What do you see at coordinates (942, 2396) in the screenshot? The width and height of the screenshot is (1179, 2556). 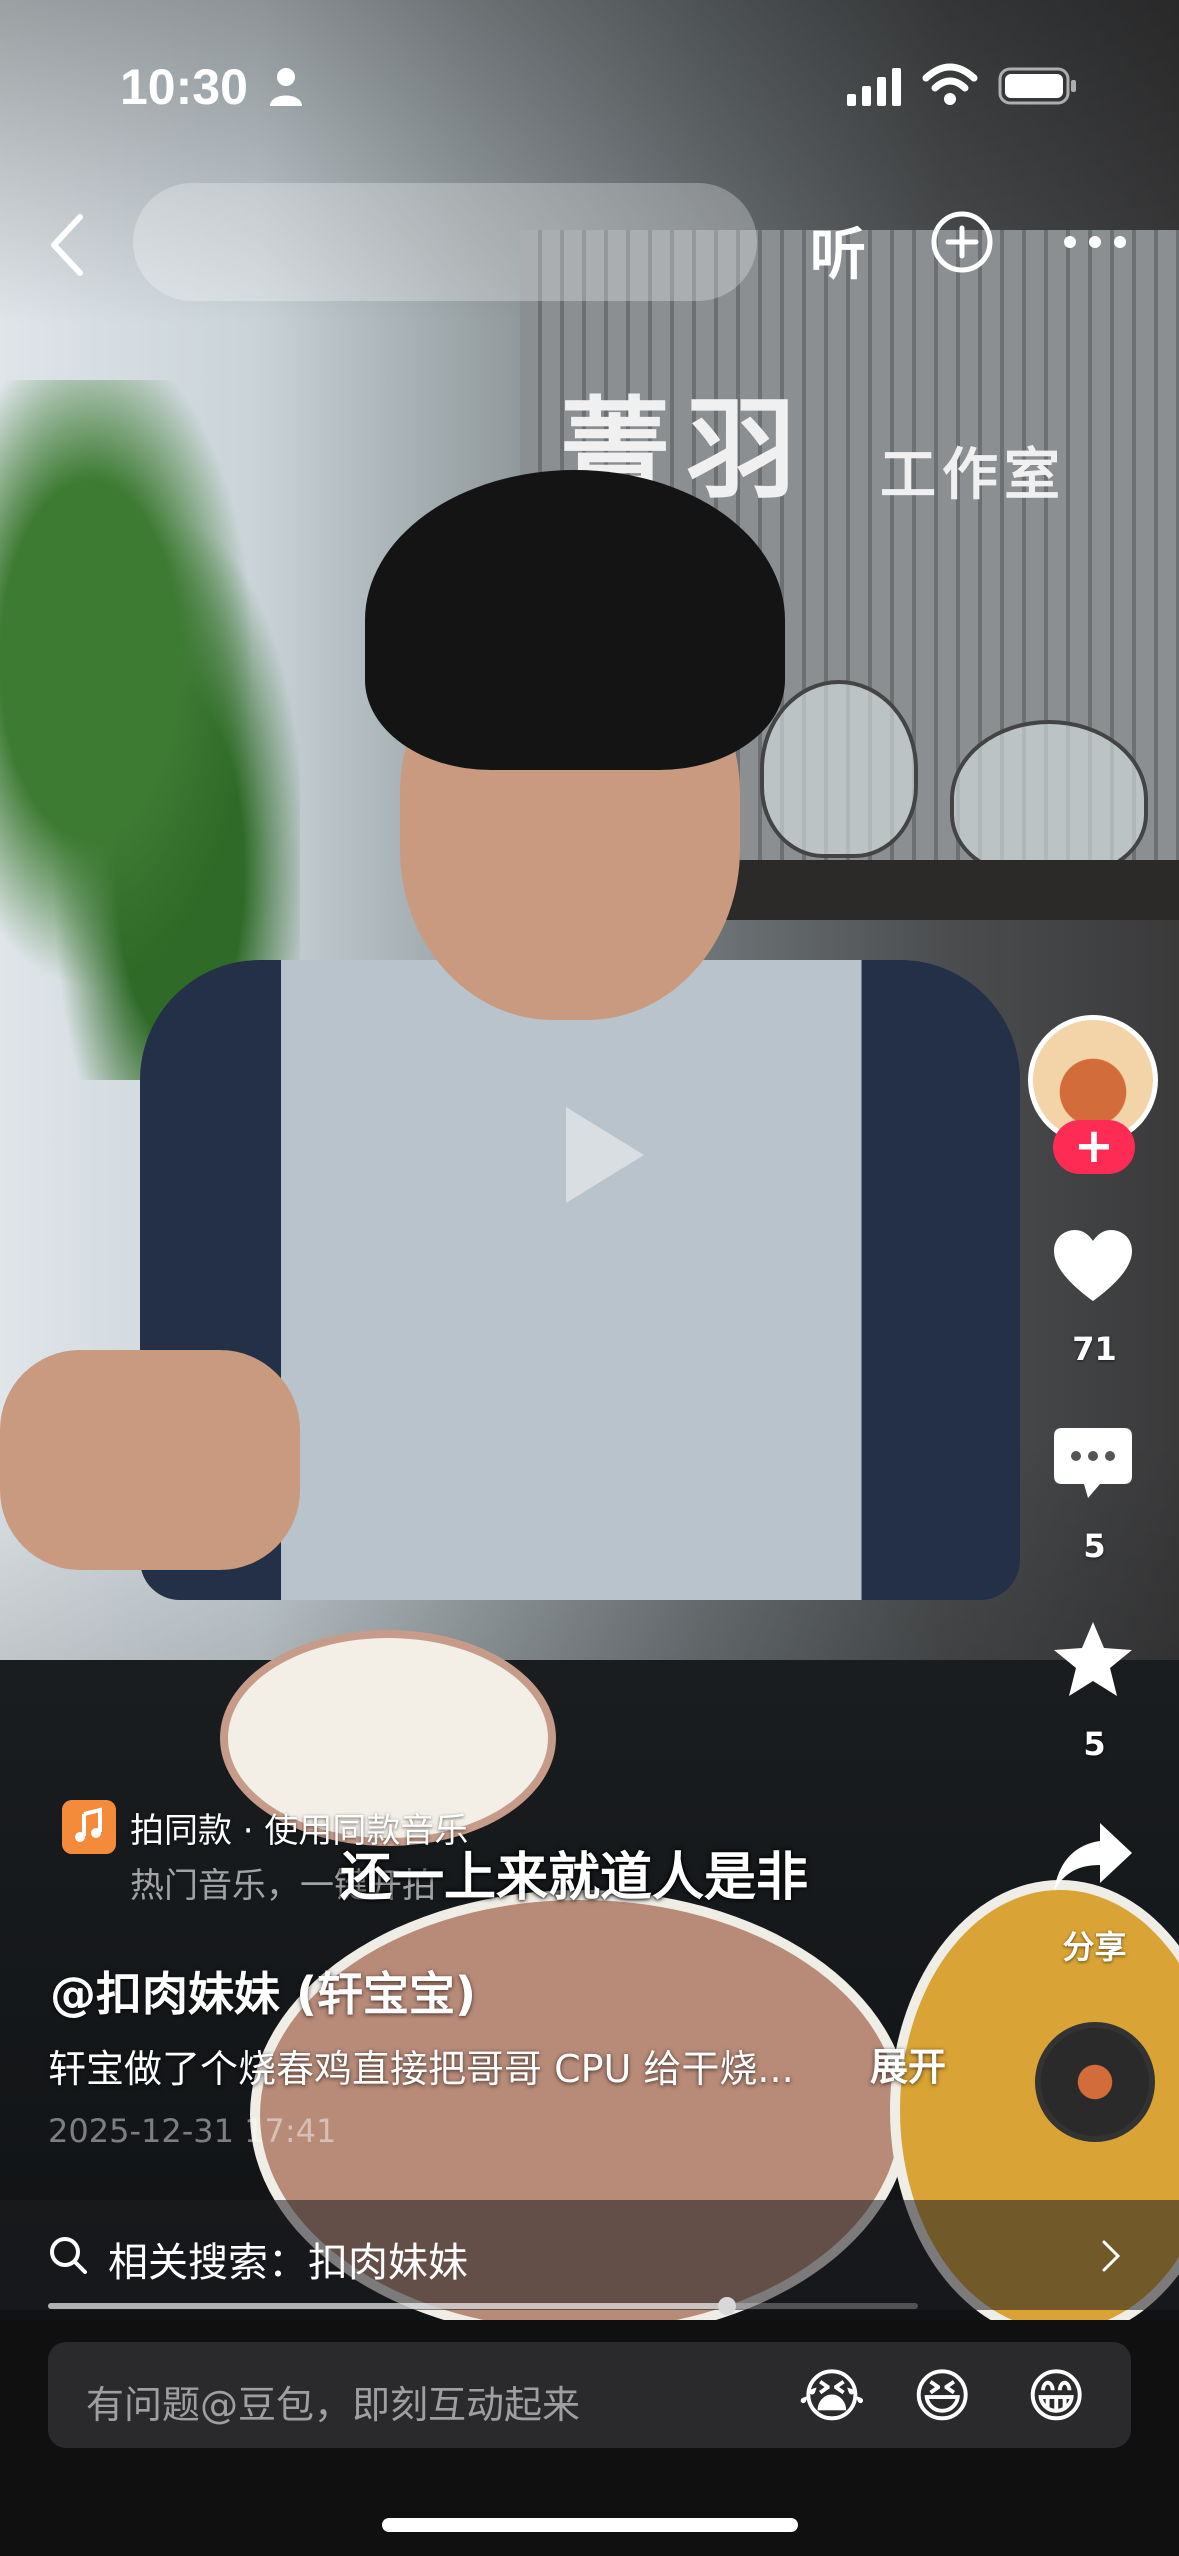 I see `emoji-laughing-button: 😆` at bounding box center [942, 2396].